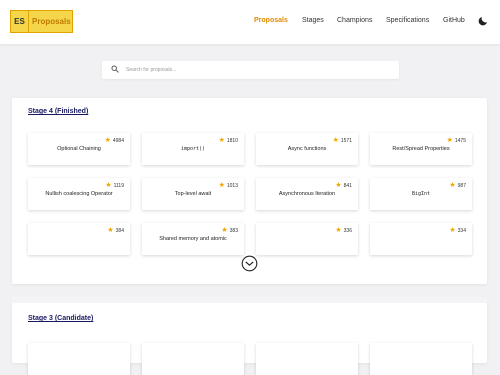 Image resolution: width=500 pixels, height=375 pixels. What do you see at coordinates (461, 185) in the screenshot?
I see `star-count-value: 987` at bounding box center [461, 185].